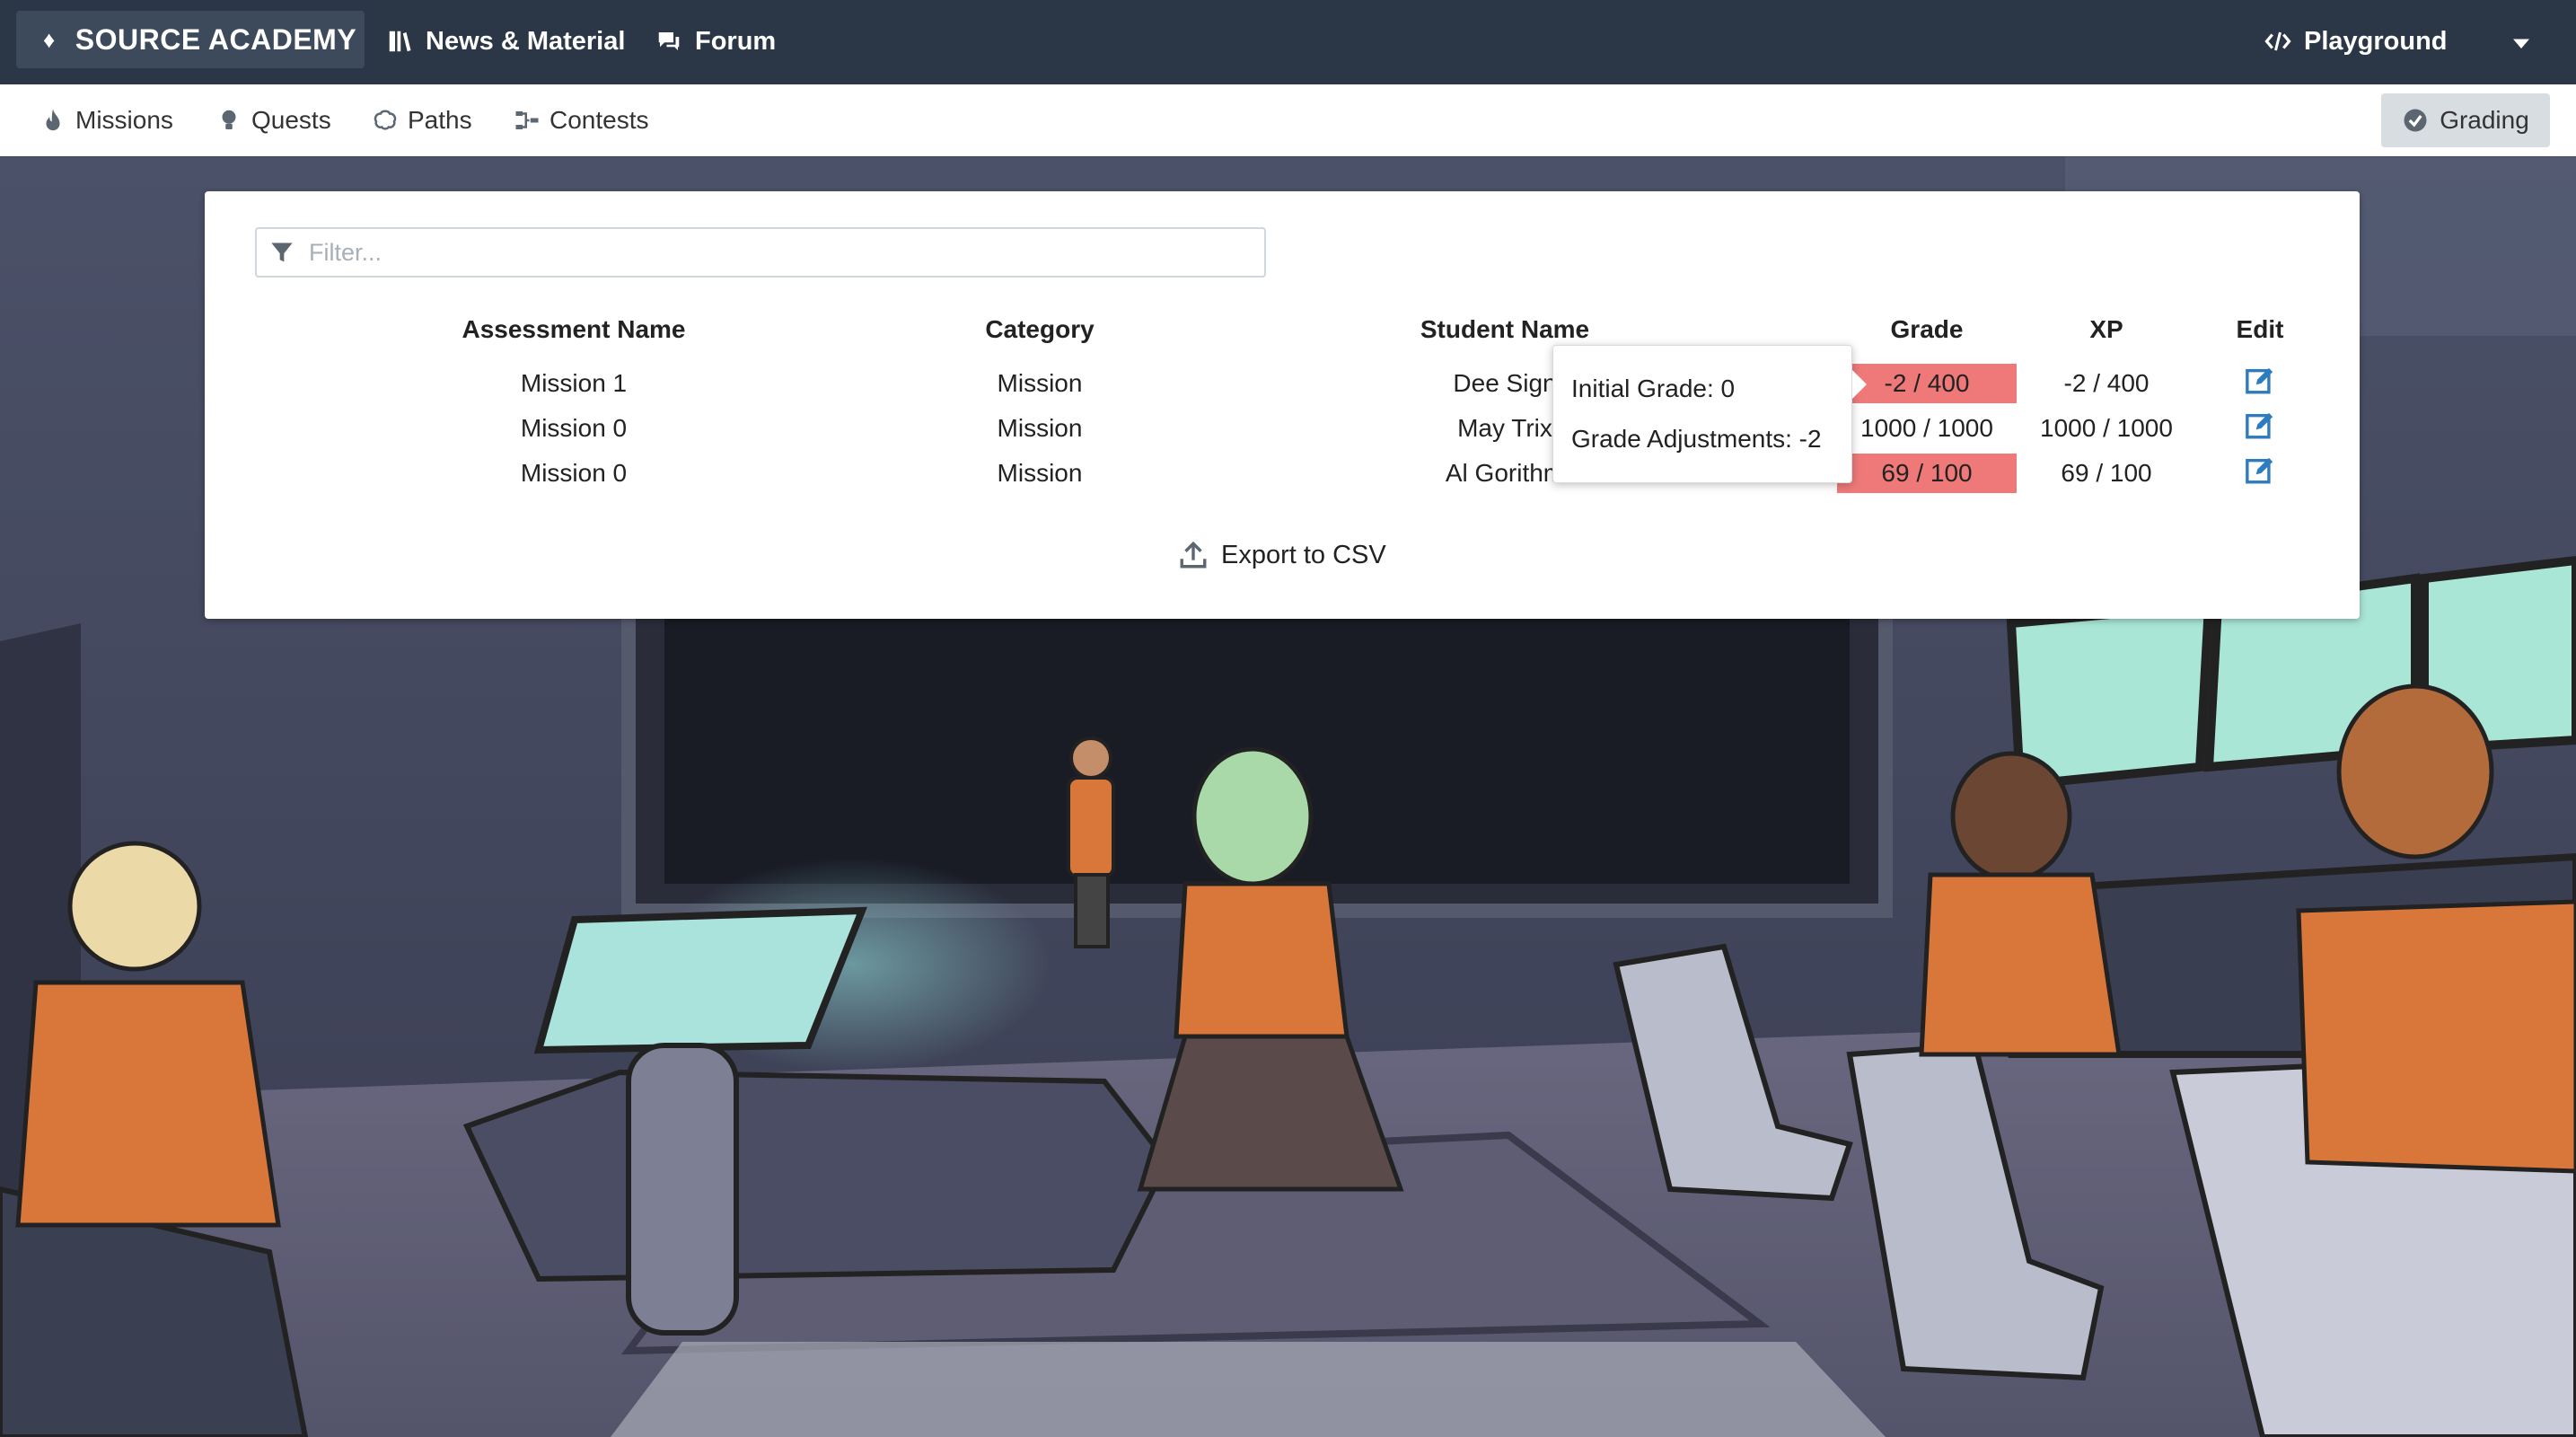 The image size is (2576, 1437). What do you see at coordinates (385, 120) in the screenshot?
I see `brain-icon` at bounding box center [385, 120].